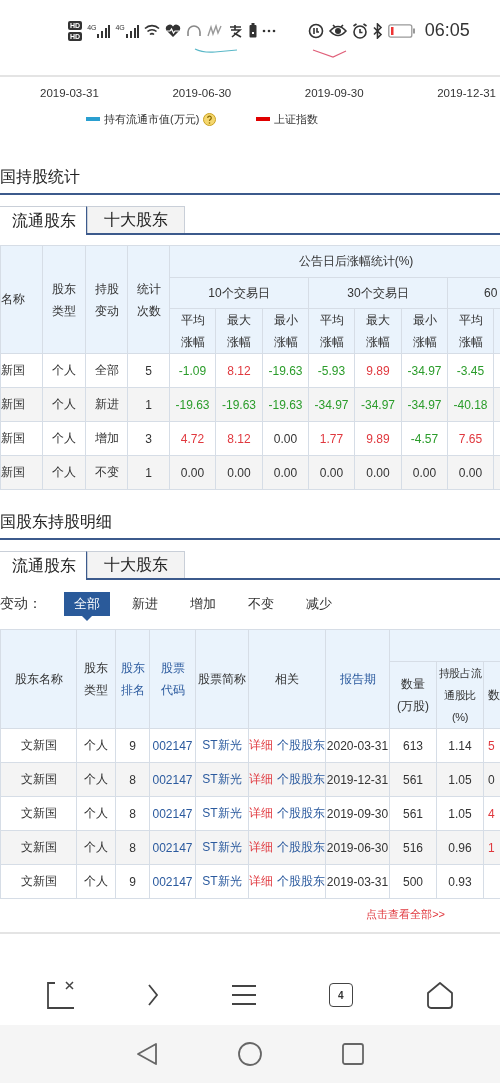 Image resolution: width=500 pixels, height=1083 pixels. What do you see at coordinates (106, 404) in the screenshot?
I see `table-cell: 新进` at bounding box center [106, 404].